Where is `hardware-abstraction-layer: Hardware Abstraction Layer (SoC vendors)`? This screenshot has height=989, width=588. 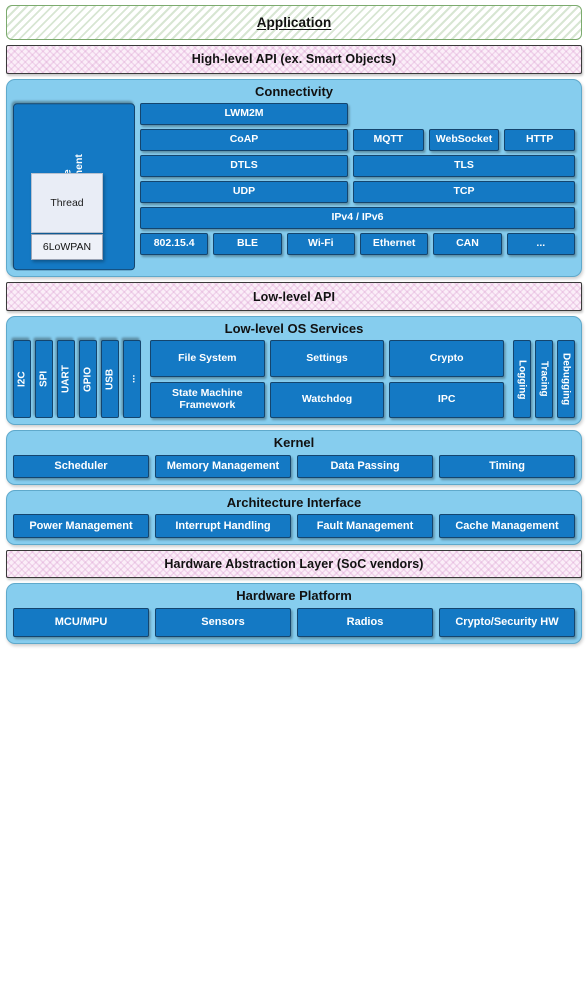
hardware-abstraction-layer: Hardware Abstraction Layer (SoC vendors) is located at coordinates (294, 564).